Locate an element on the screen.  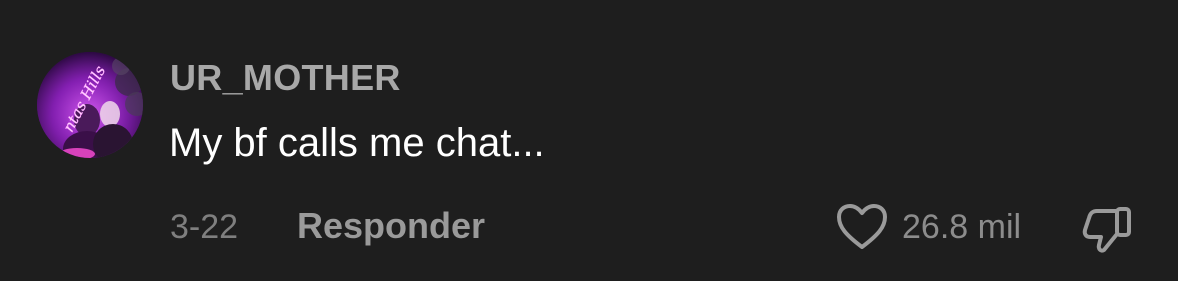
like-button: 26.8 mil is located at coordinates (928, 227).